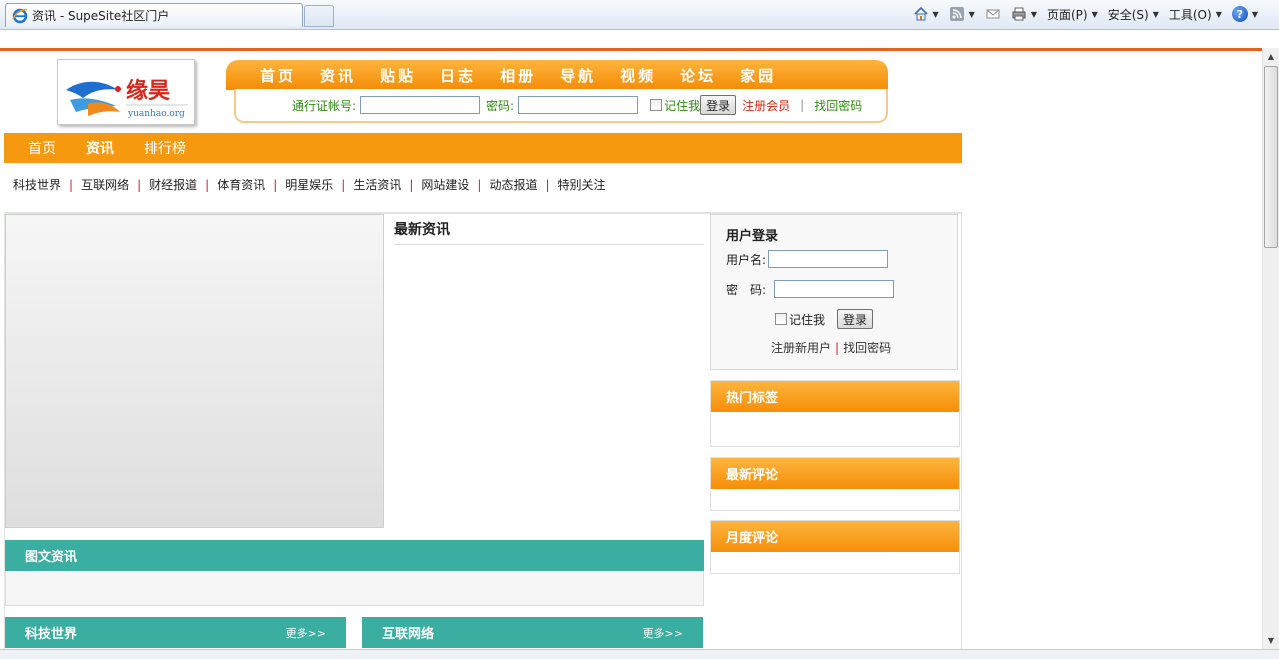 The image size is (1279, 659). I want to click on command-bar: ▼ ▼ ▼ 页面(P) ▼ 安全(S) ▼ 工具(O) ▼ ? ▼, so click(1086, 14).